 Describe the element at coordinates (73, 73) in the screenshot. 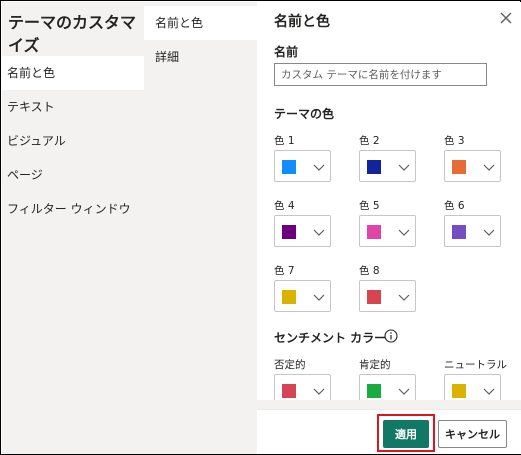

I see `nav-item-name-and-colors: 名前と色` at that location.